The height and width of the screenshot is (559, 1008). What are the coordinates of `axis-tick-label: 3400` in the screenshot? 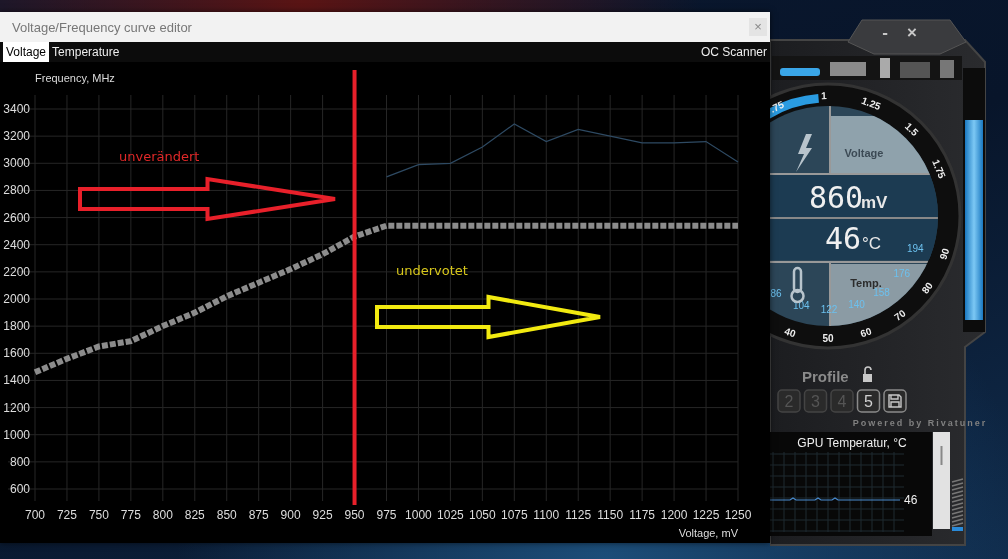 It's located at (16, 109).